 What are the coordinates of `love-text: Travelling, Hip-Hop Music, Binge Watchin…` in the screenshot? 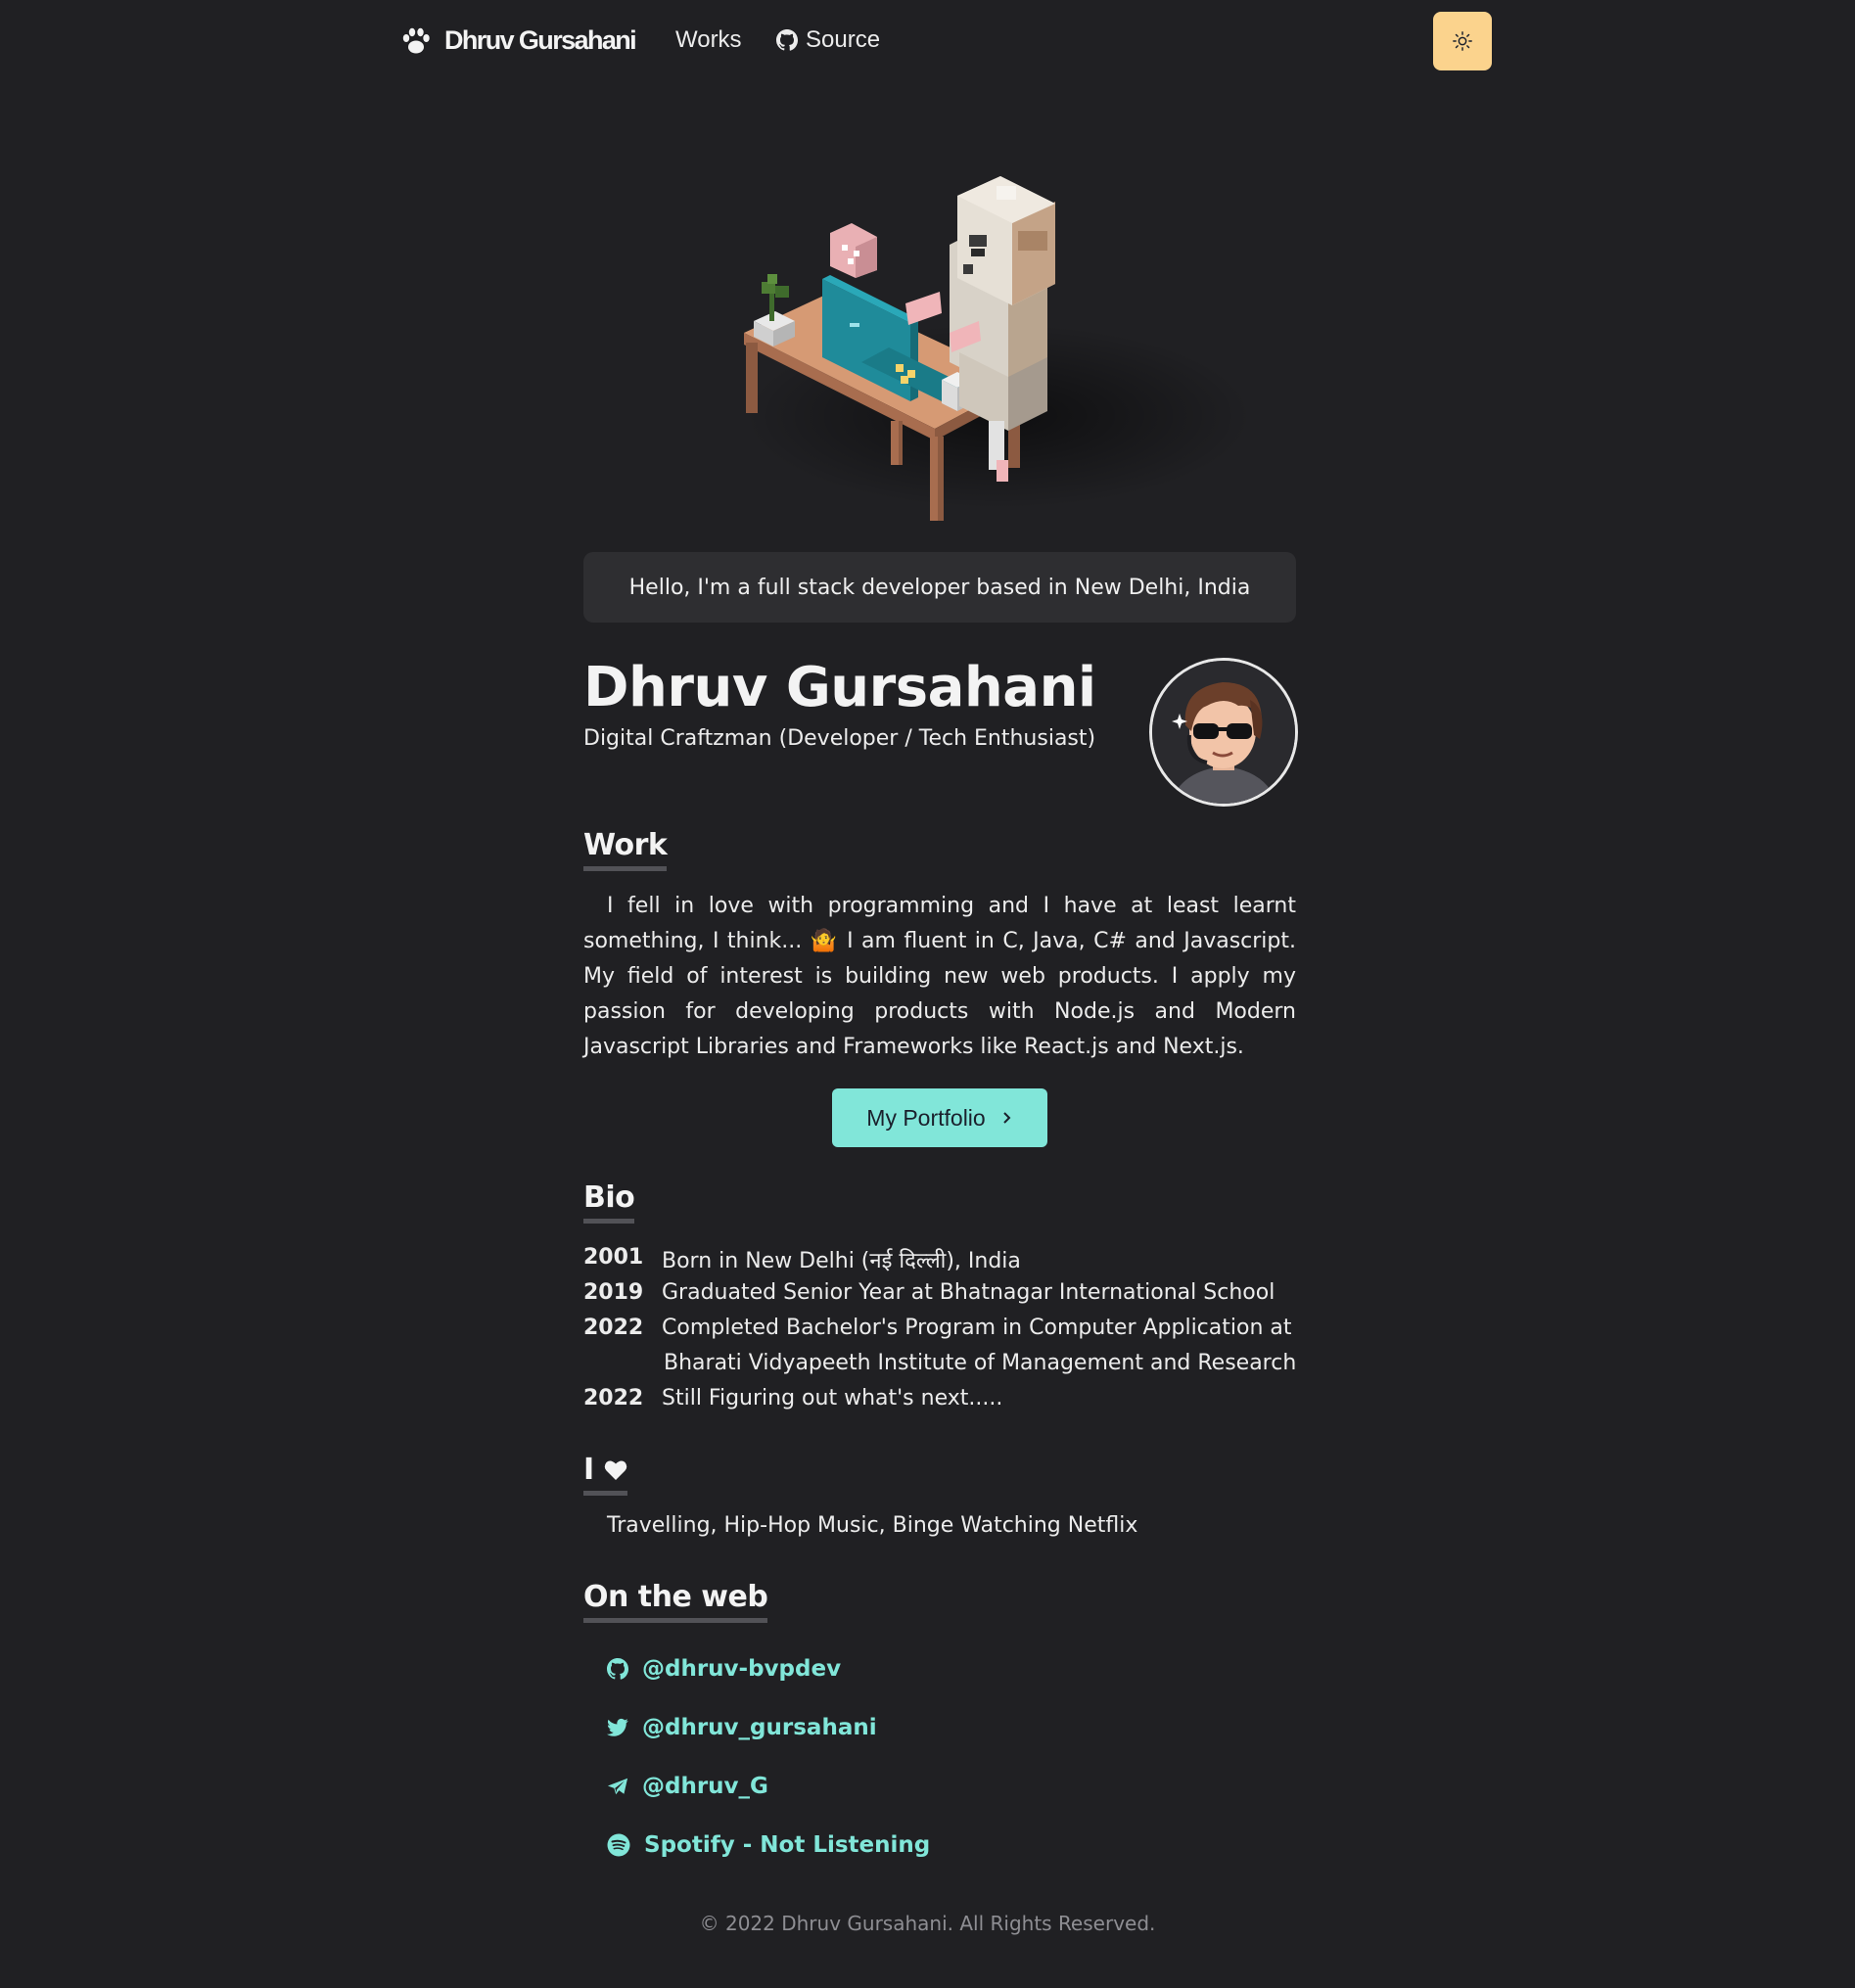 It's located at (872, 1525).